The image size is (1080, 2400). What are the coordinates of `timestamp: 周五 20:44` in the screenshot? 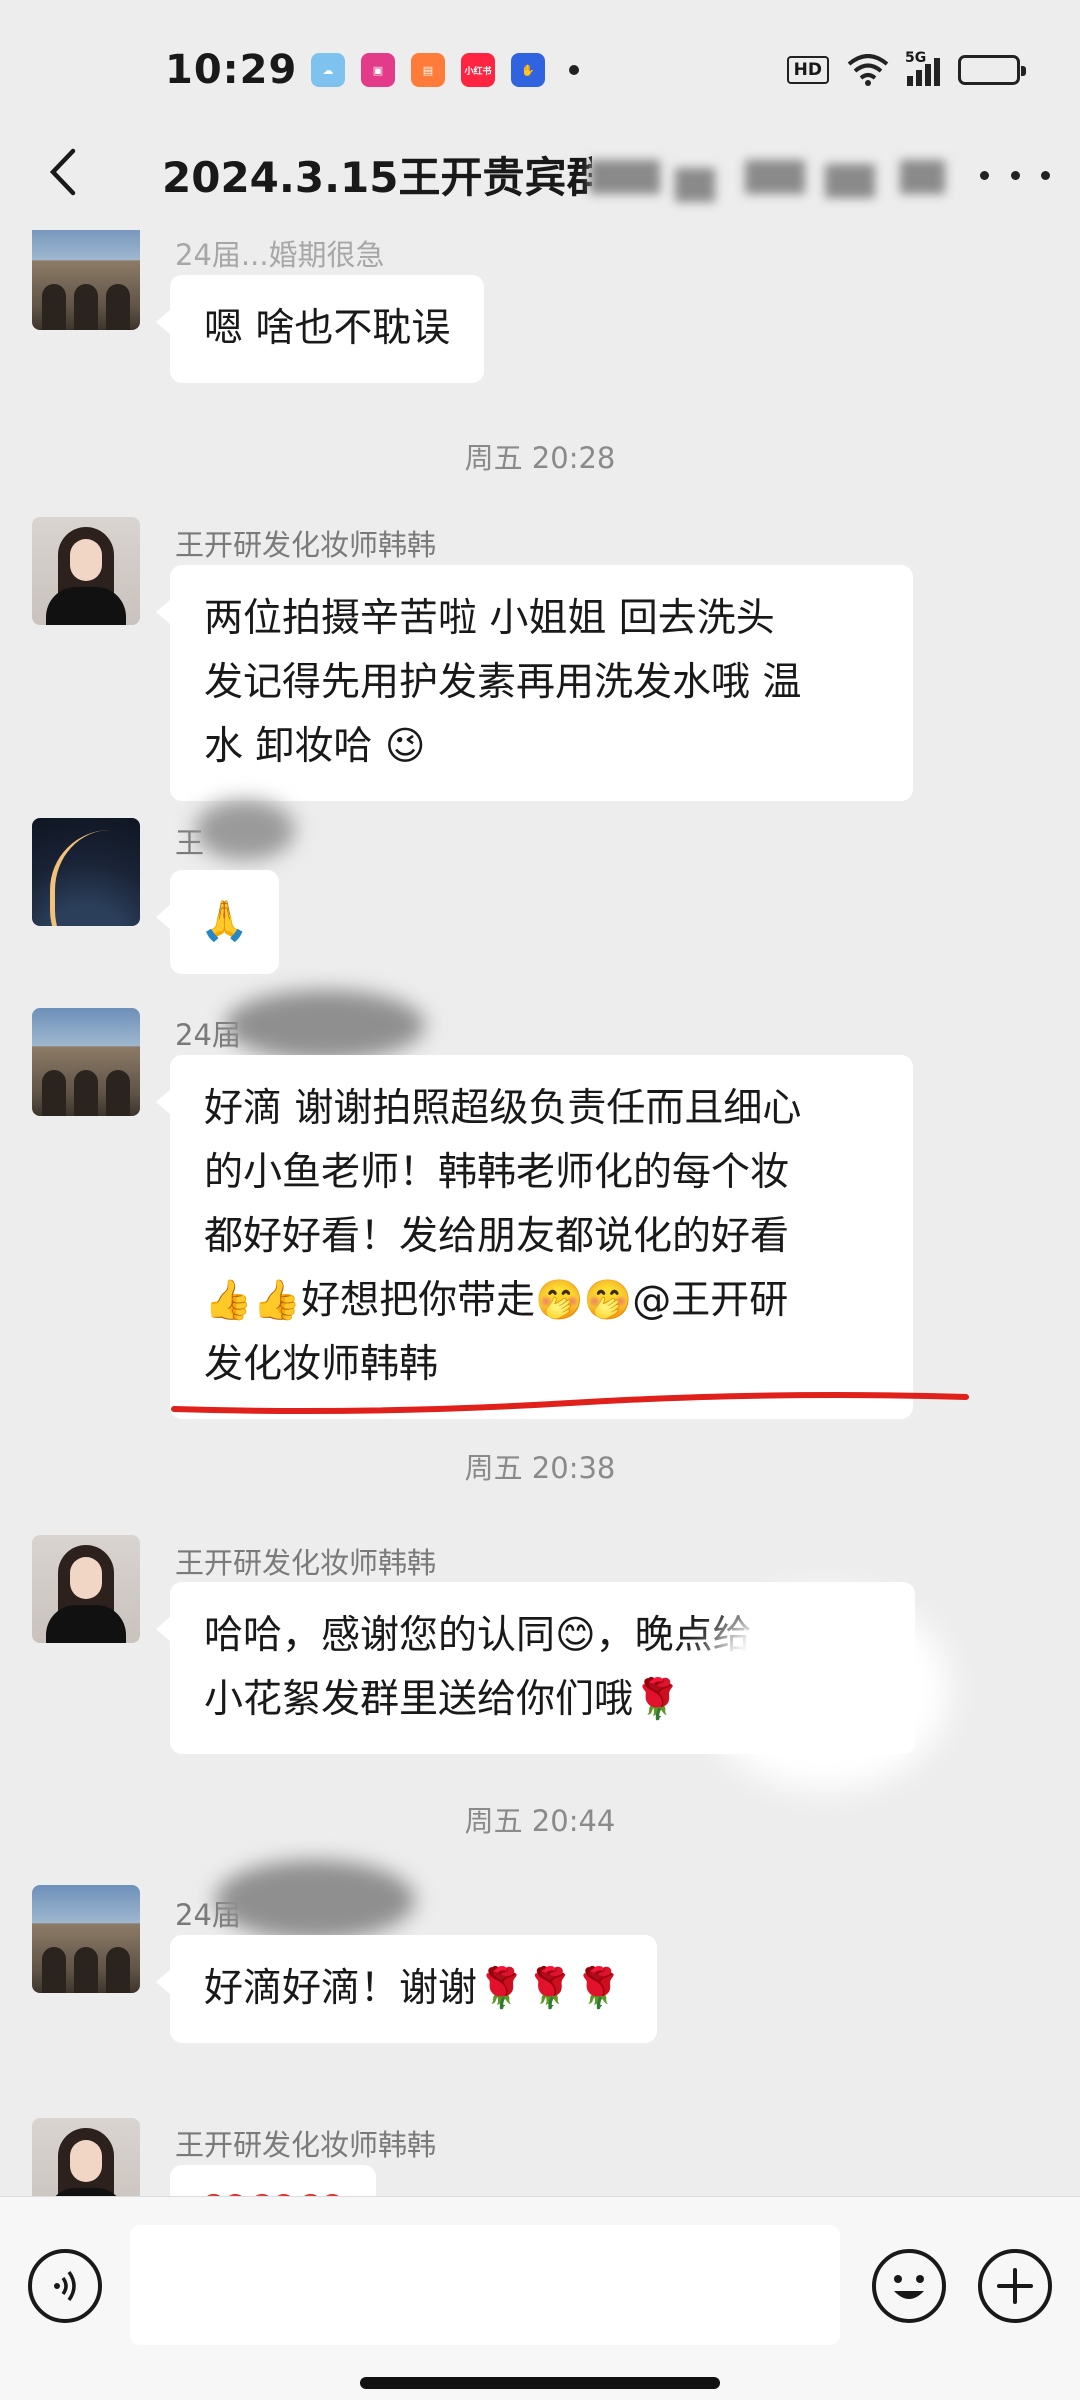 It's located at (540, 1821).